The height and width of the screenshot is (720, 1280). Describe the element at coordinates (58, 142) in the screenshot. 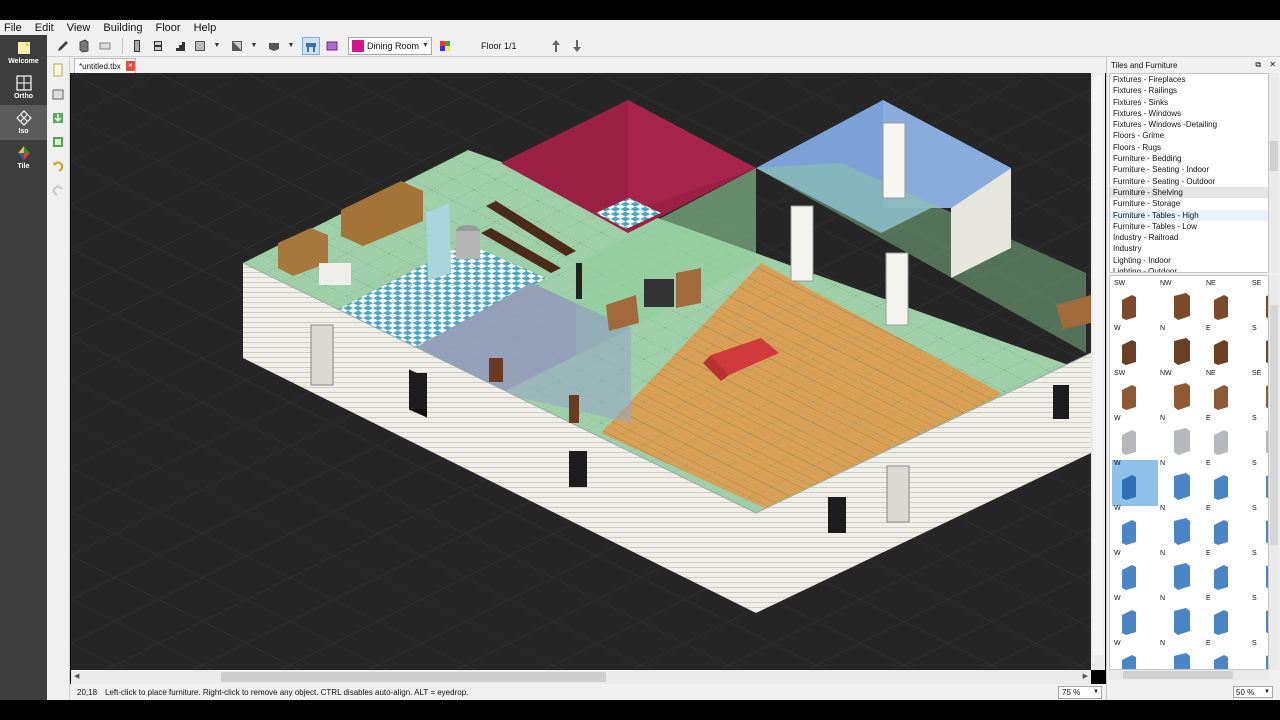

I see `export-icon` at that location.